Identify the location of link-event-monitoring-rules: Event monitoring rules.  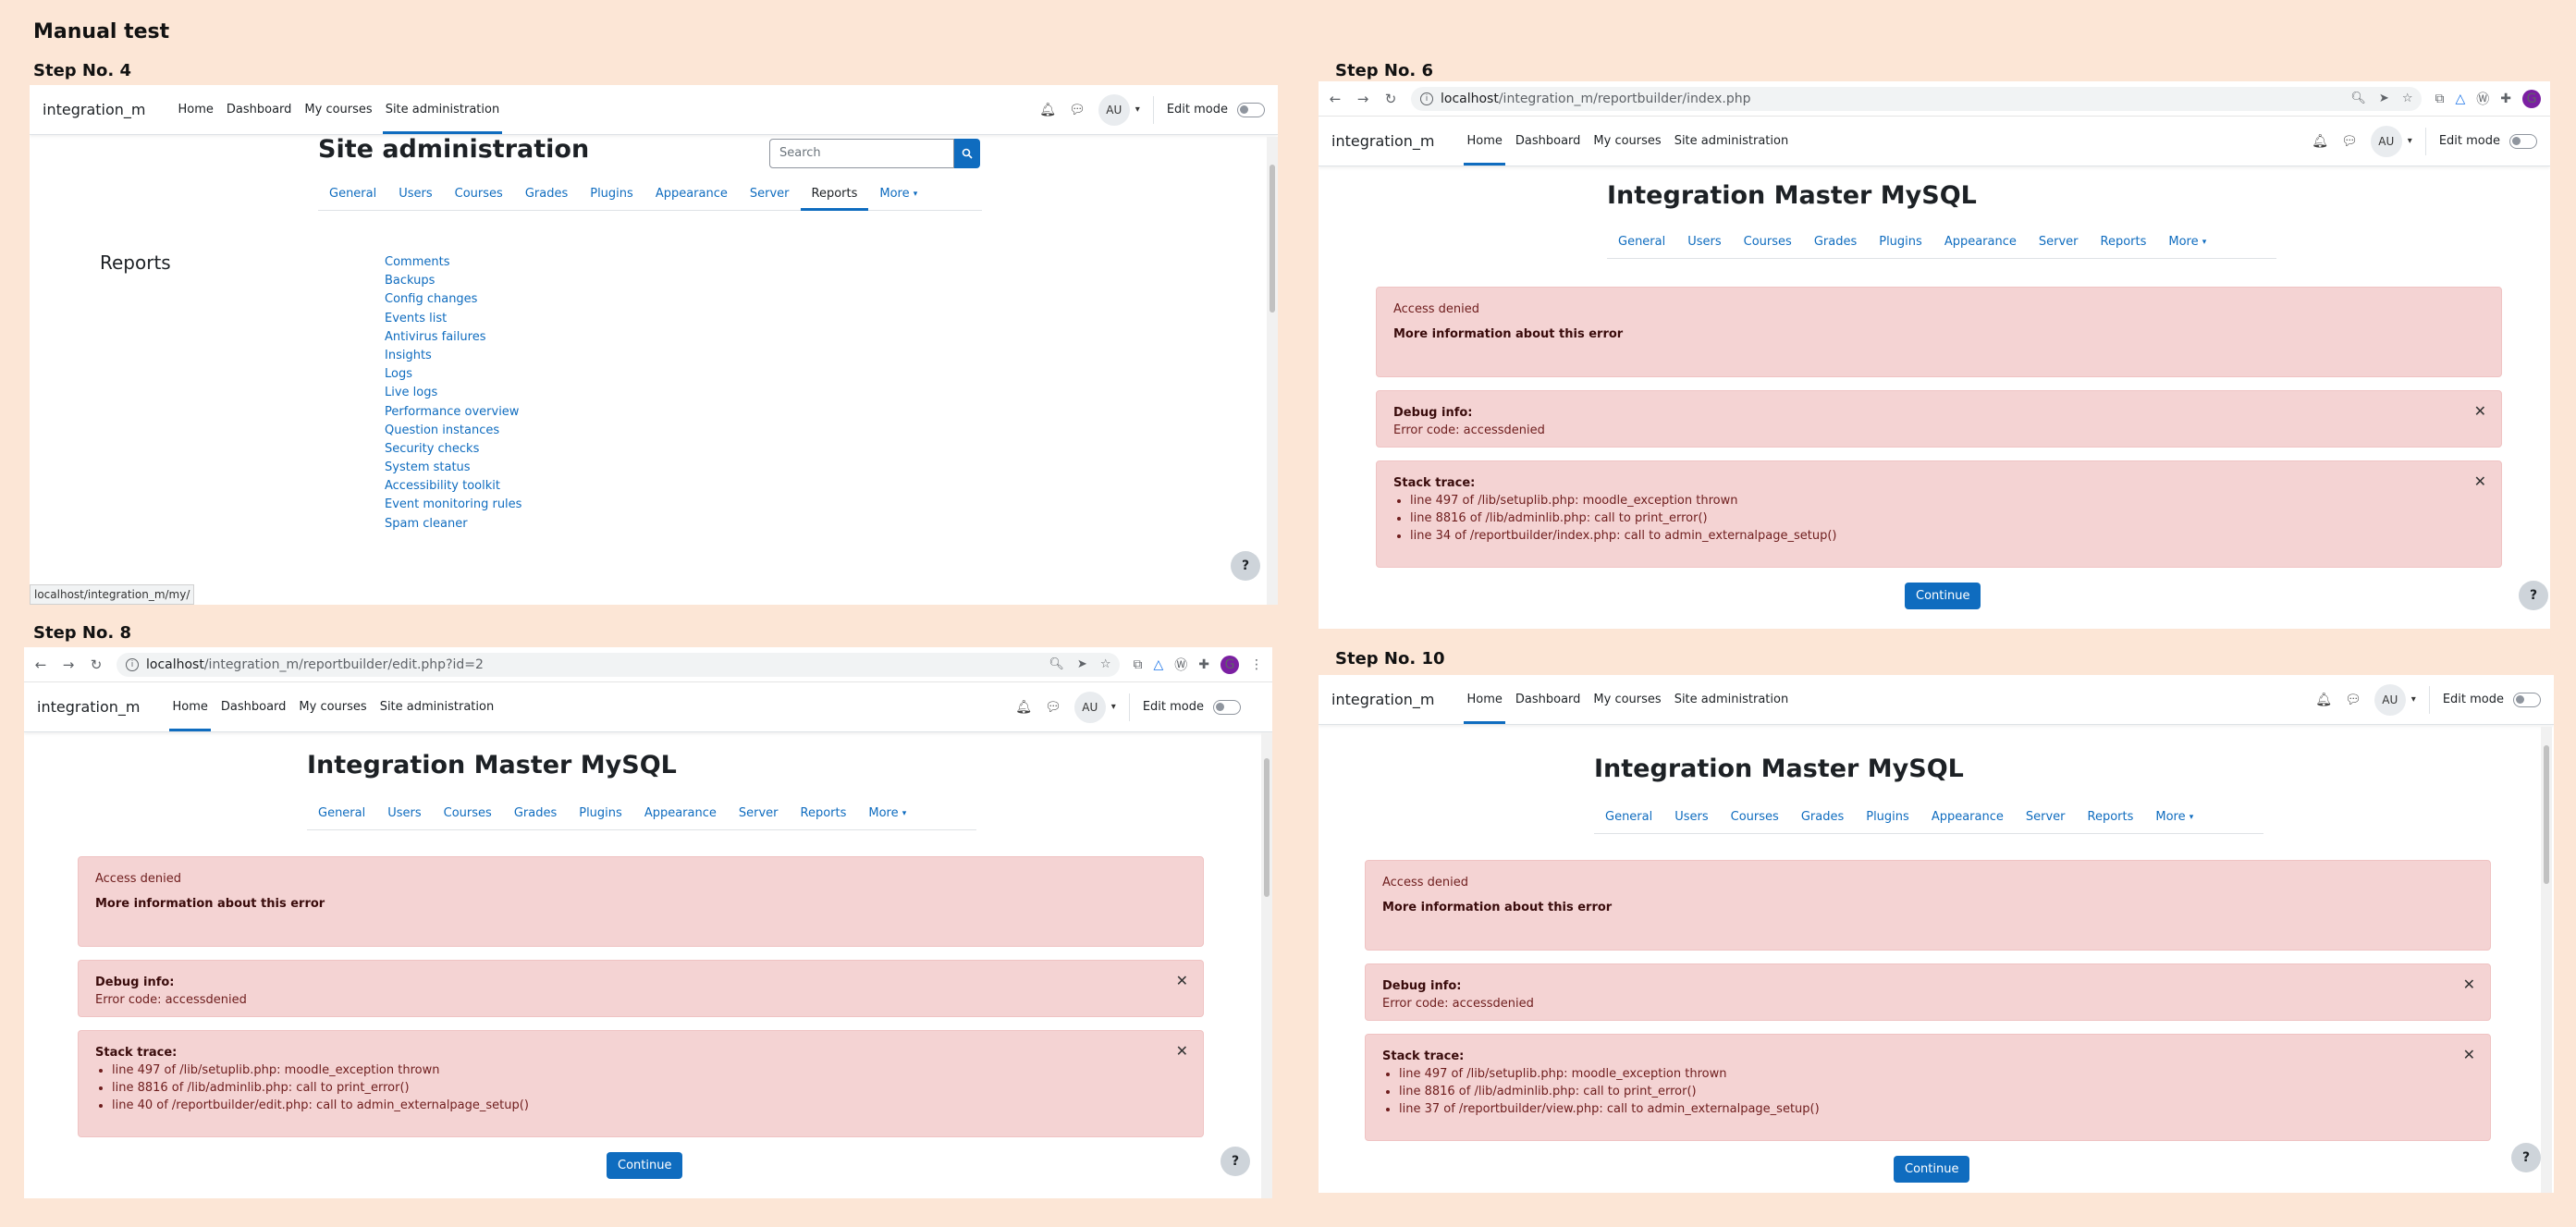
(453, 506).